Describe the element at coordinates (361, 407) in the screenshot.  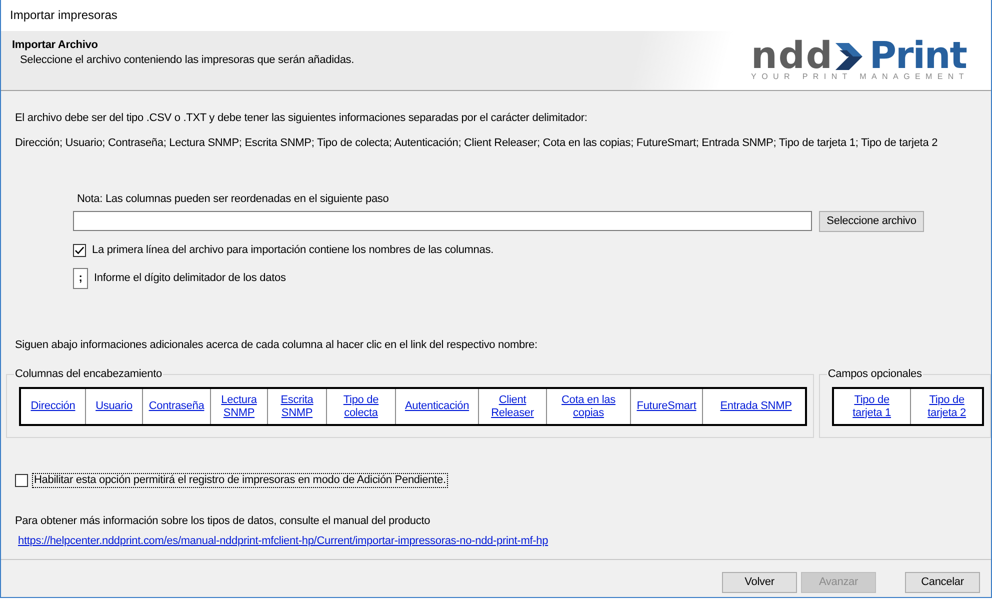
I see `column-link: Tipo de colecta` at that location.